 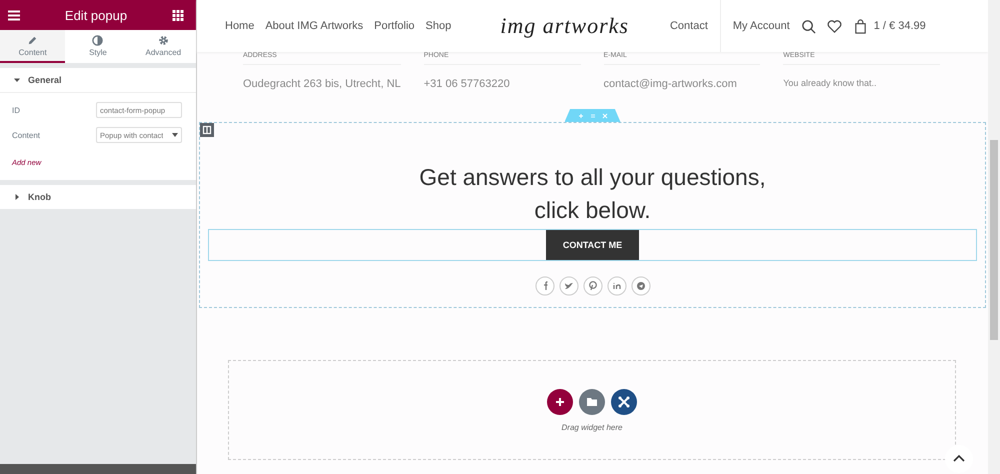 What do you see at coordinates (544, 286) in the screenshot?
I see `facebook-icon` at bounding box center [544, 286].